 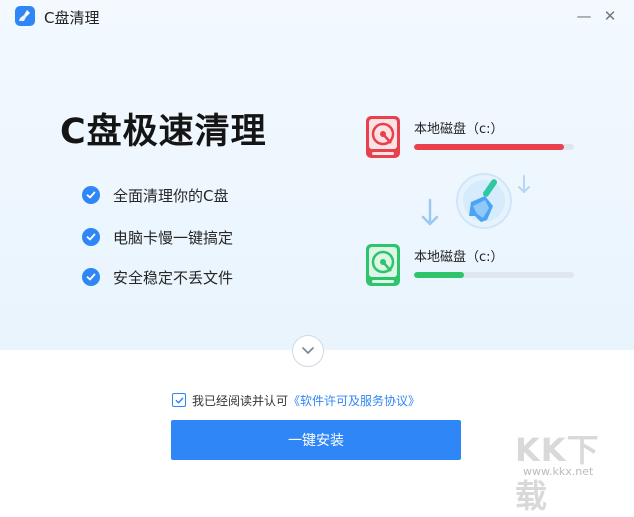 I want to click on license-link: 《软件许可及服务协议》, so click(x=354, y=400).